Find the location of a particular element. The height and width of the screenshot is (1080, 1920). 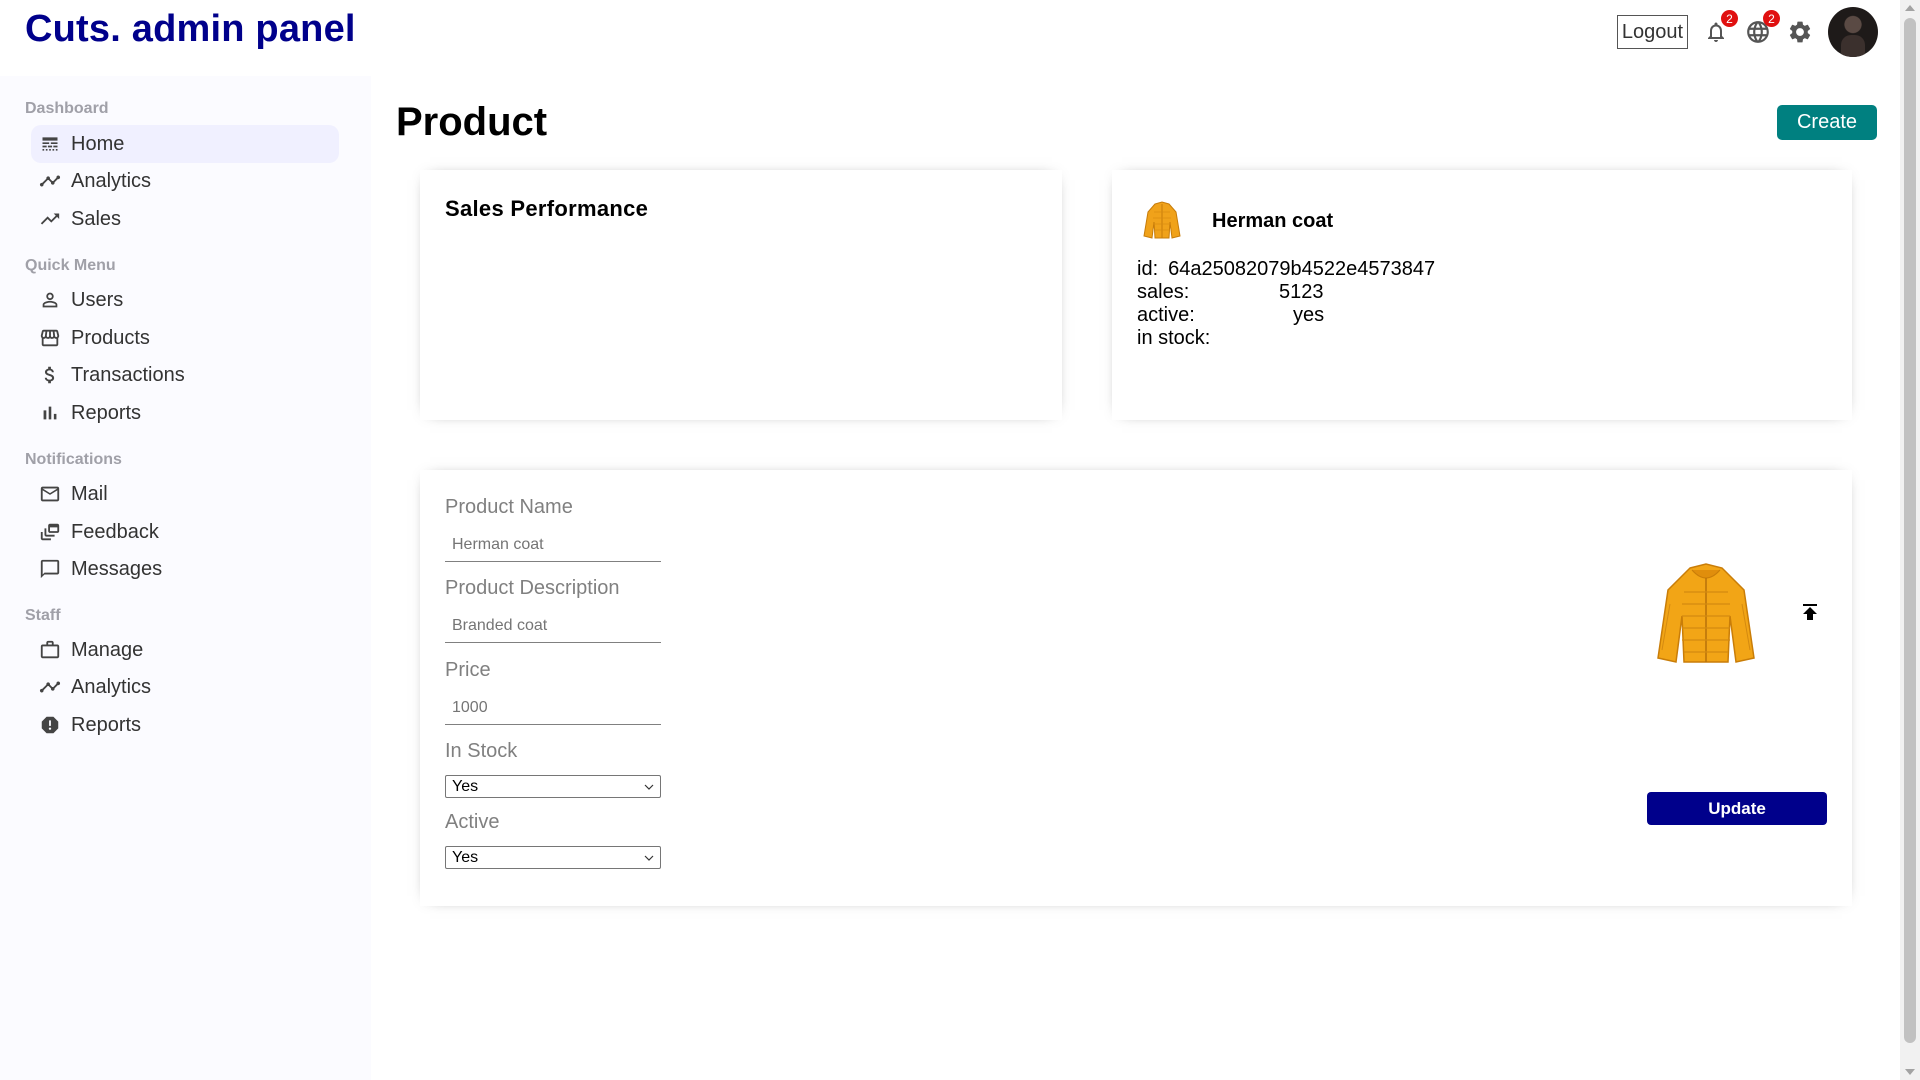

sidebar-item-label: Products is located at coordinates (110, 337).